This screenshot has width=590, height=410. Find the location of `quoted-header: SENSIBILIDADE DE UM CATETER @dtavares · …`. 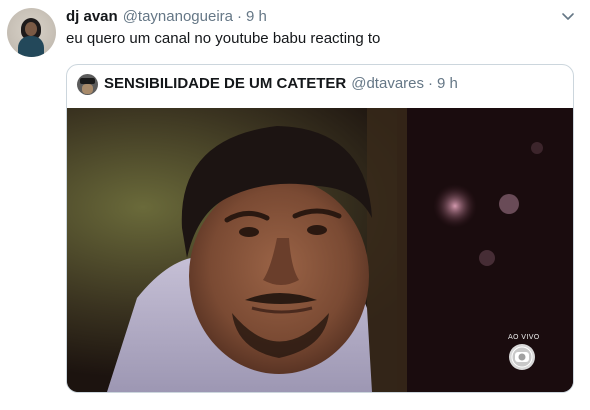

quoted-header: SENSIBILIDADE DE UM CATETER @dtavares · … is located at coordinates (281, 83).